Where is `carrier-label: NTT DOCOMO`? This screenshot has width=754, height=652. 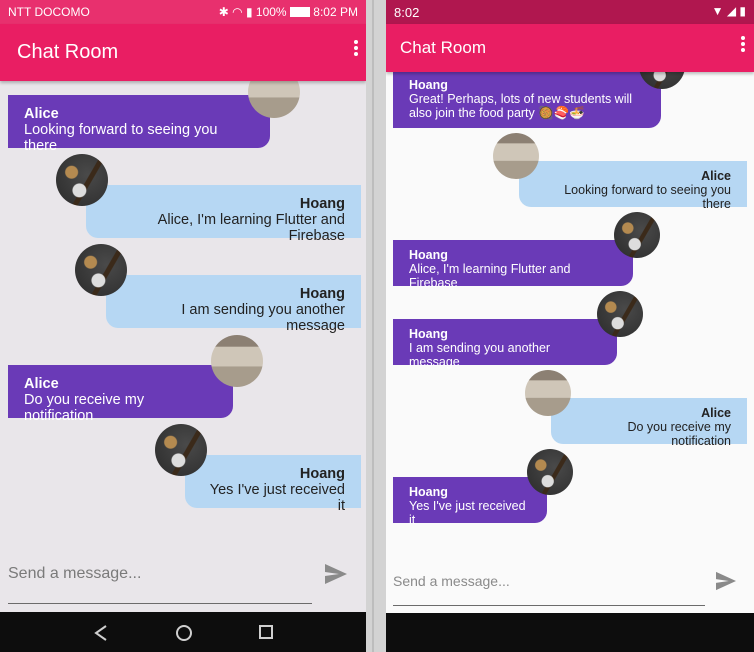 carrier-label: NTT DOCOMO is located at coordinates (49, 12).